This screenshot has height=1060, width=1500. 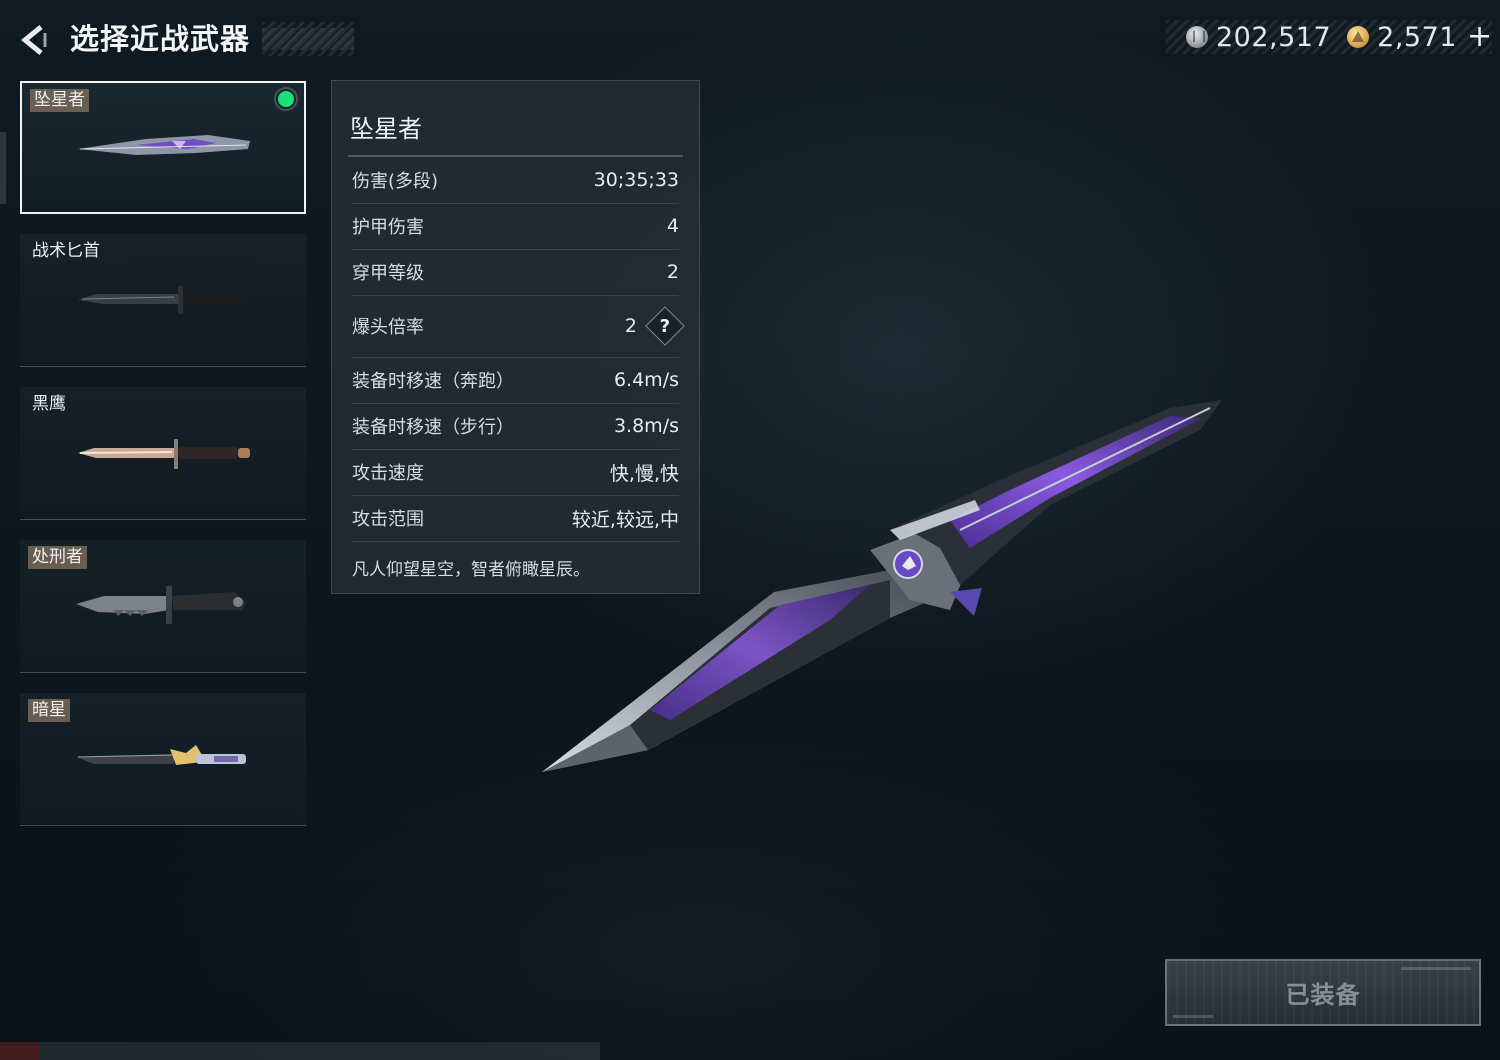 What do you see at coordinates (1417, 37) in the screenshot?
I see `gold-currency-value: 2,571` at bounding box center [1417, 37].